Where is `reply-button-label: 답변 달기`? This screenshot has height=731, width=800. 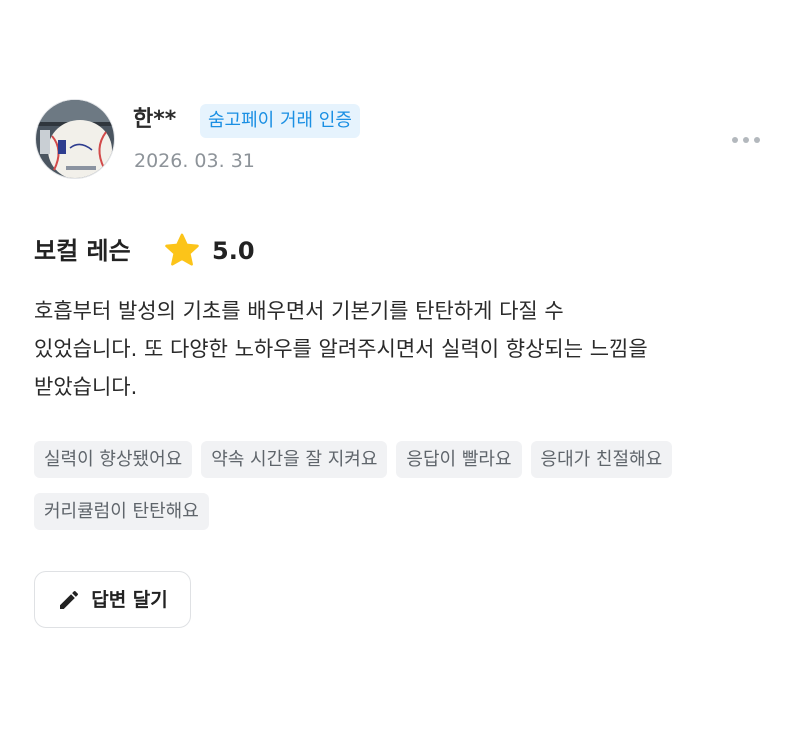
reply-button-label: 답변 달기 is located at coordinates (129, 599).